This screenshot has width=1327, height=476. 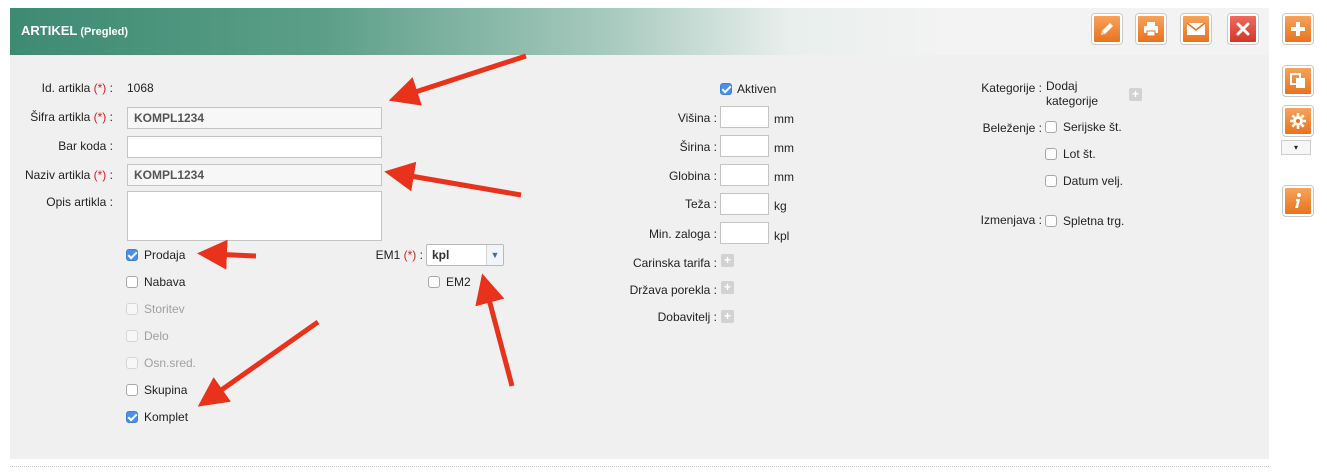 I want to click on arrow-to-prodaja, so click(x=227, y=254).